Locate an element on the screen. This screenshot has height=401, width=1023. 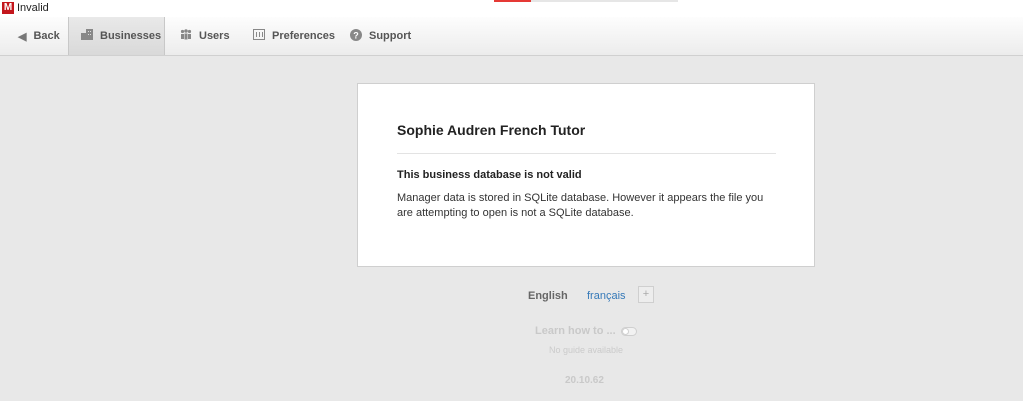
language-french-link: français is located at coordinates (606, 296).